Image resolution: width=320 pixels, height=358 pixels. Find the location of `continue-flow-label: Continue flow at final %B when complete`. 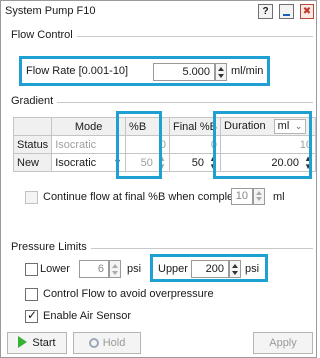

continue-flow-label: Continue flow at final %B when complete is located at coordinates (143, 197).